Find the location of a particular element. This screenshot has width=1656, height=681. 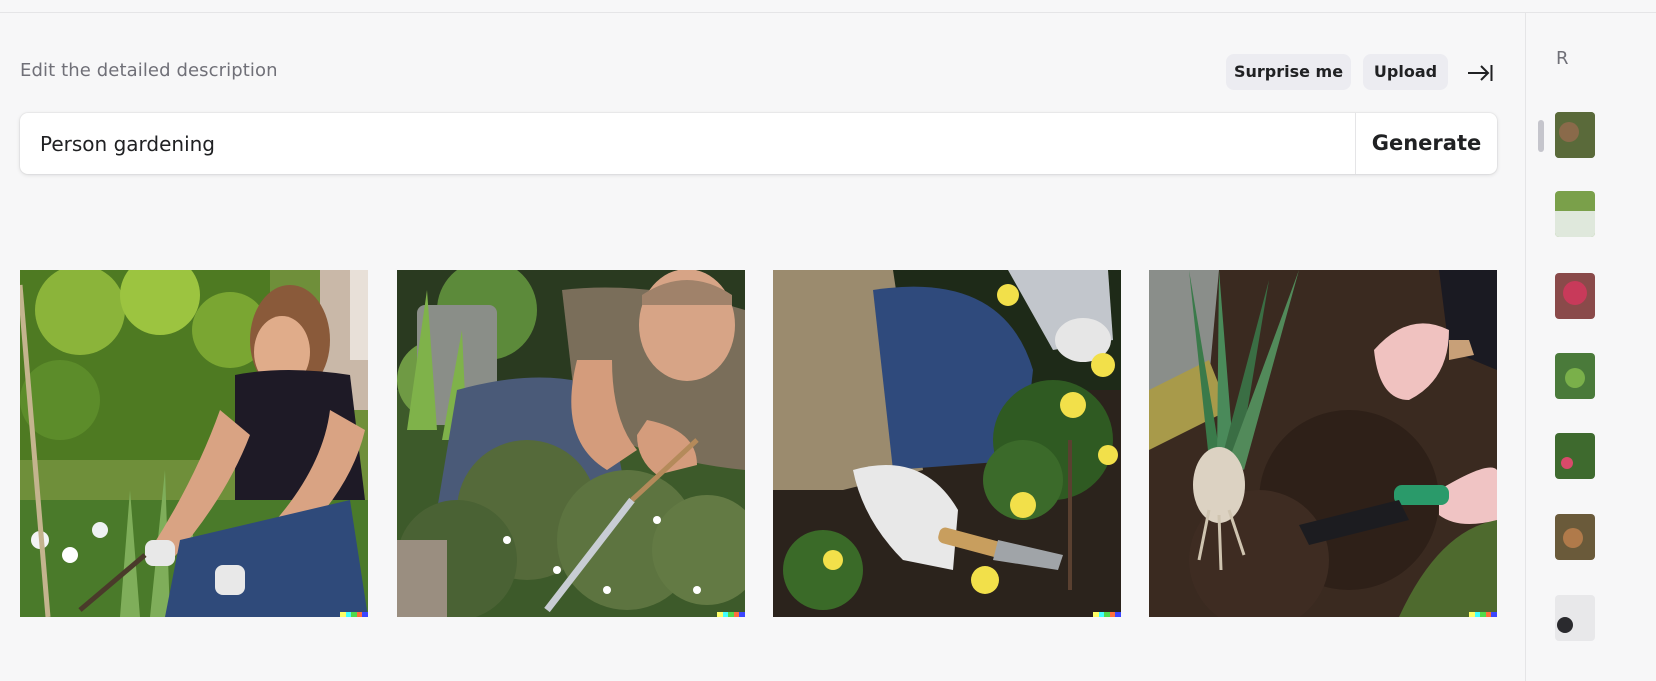

prompt-input is located at coordinates (687, 143).